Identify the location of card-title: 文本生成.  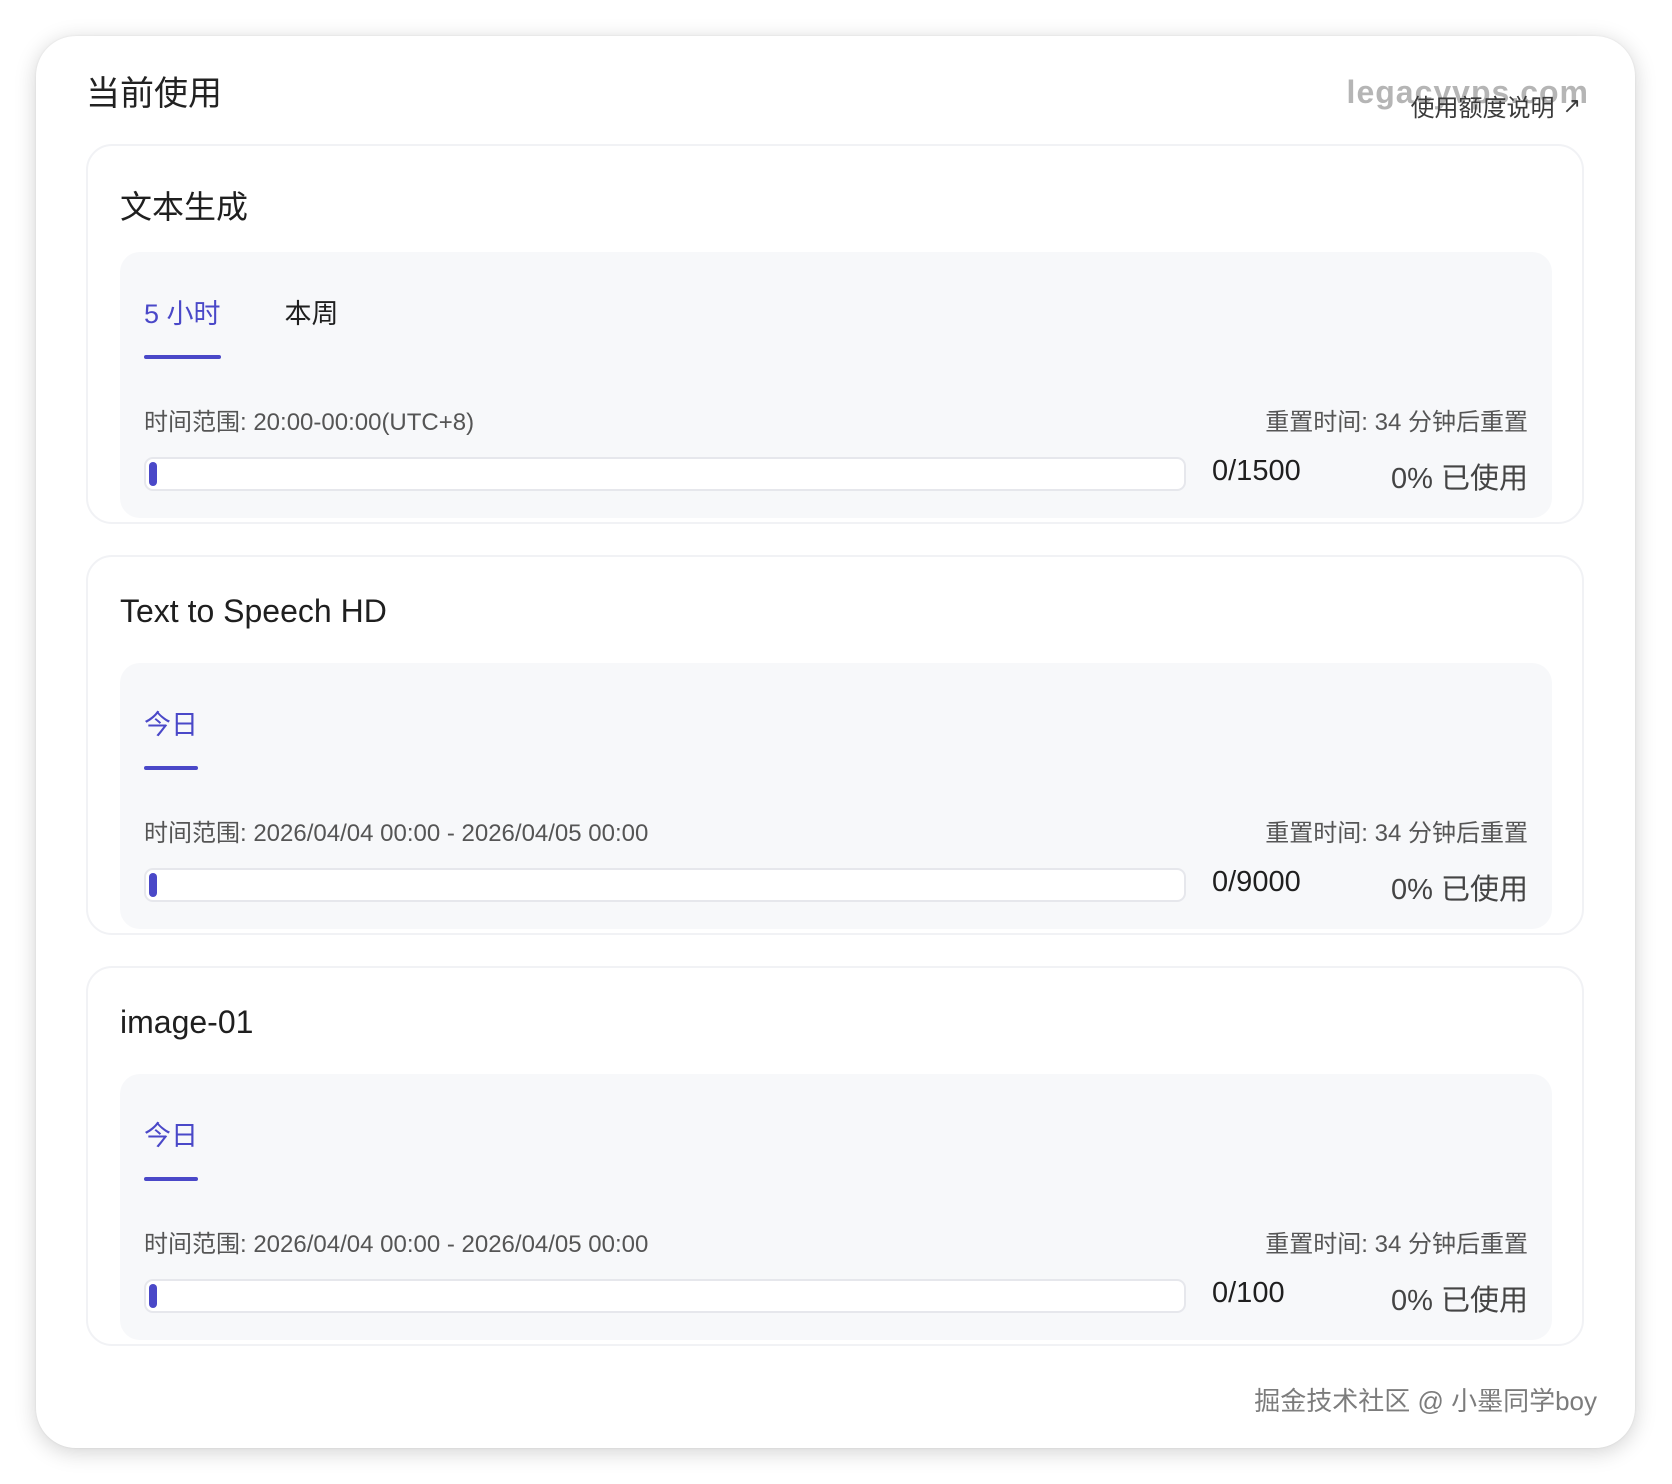
(184, 207).